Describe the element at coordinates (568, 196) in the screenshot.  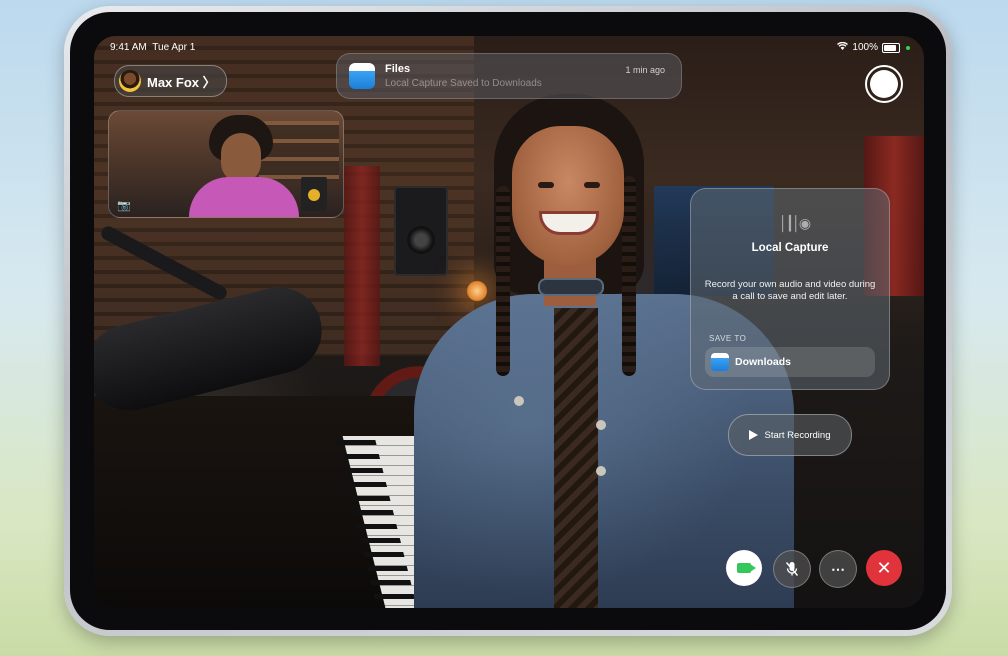
I see `remote-participant-face` at that location.